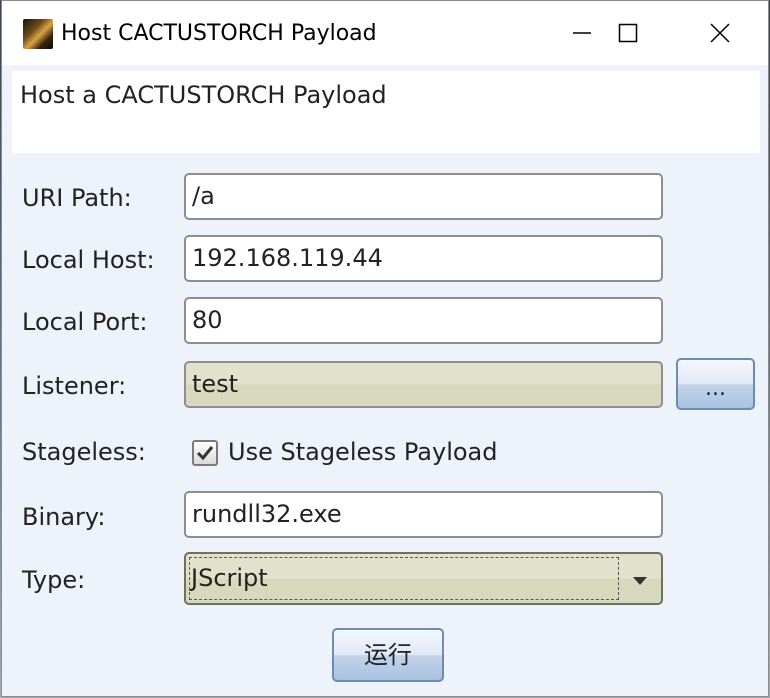 This screenshot has height=698, width=770. What do you see at coordinates (88, 260) in the screenshot?
I see `local-host-label: Local Host:` at bounding box center [88, 260].